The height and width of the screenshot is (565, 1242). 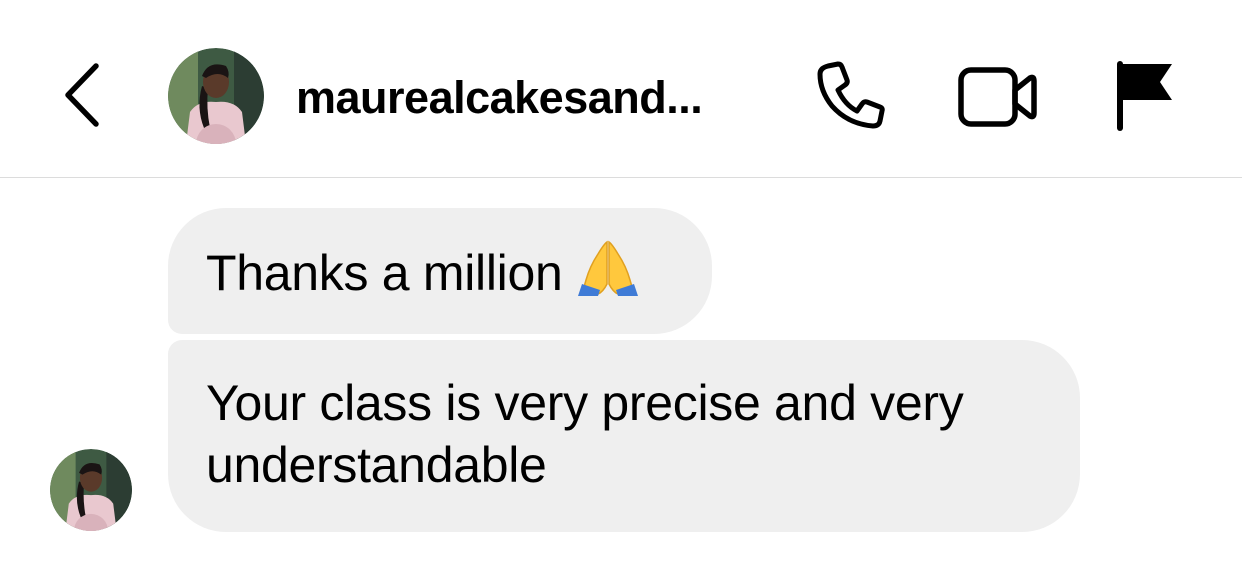 I want to click on report-button, so click(x=1145, y=95).